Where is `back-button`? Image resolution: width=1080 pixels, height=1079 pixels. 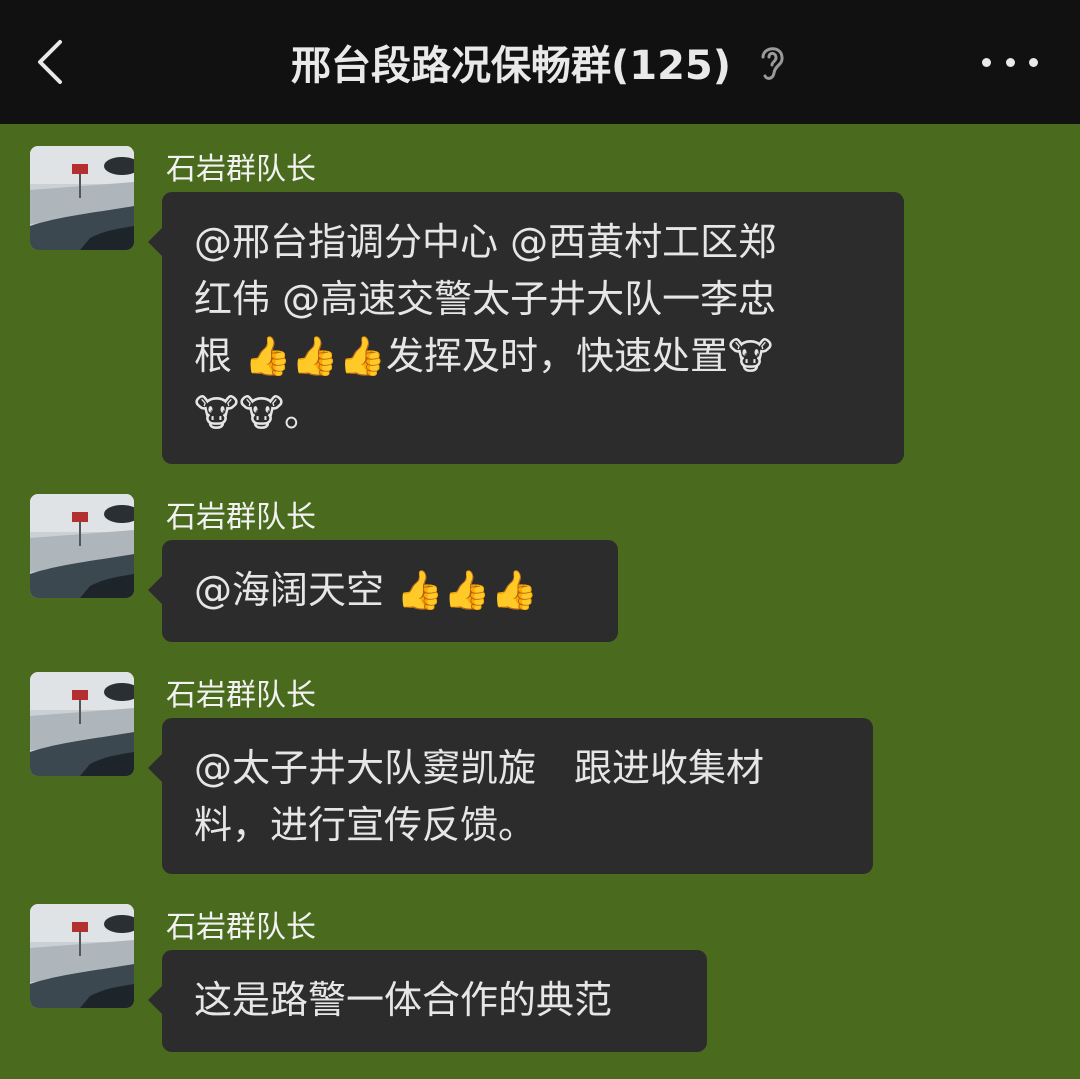 back-button is located at coordinates (52, 62).